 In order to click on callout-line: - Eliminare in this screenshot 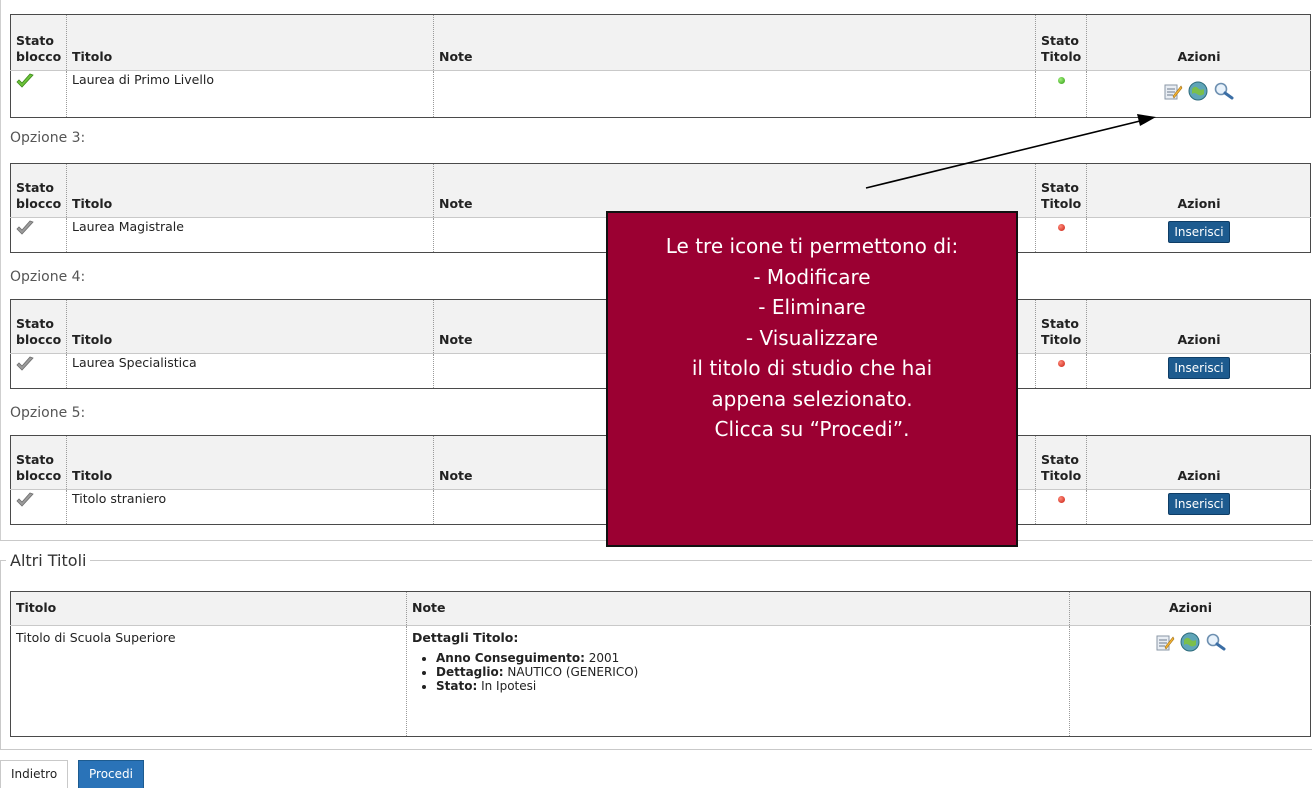, I will do `click(812, 307)`.